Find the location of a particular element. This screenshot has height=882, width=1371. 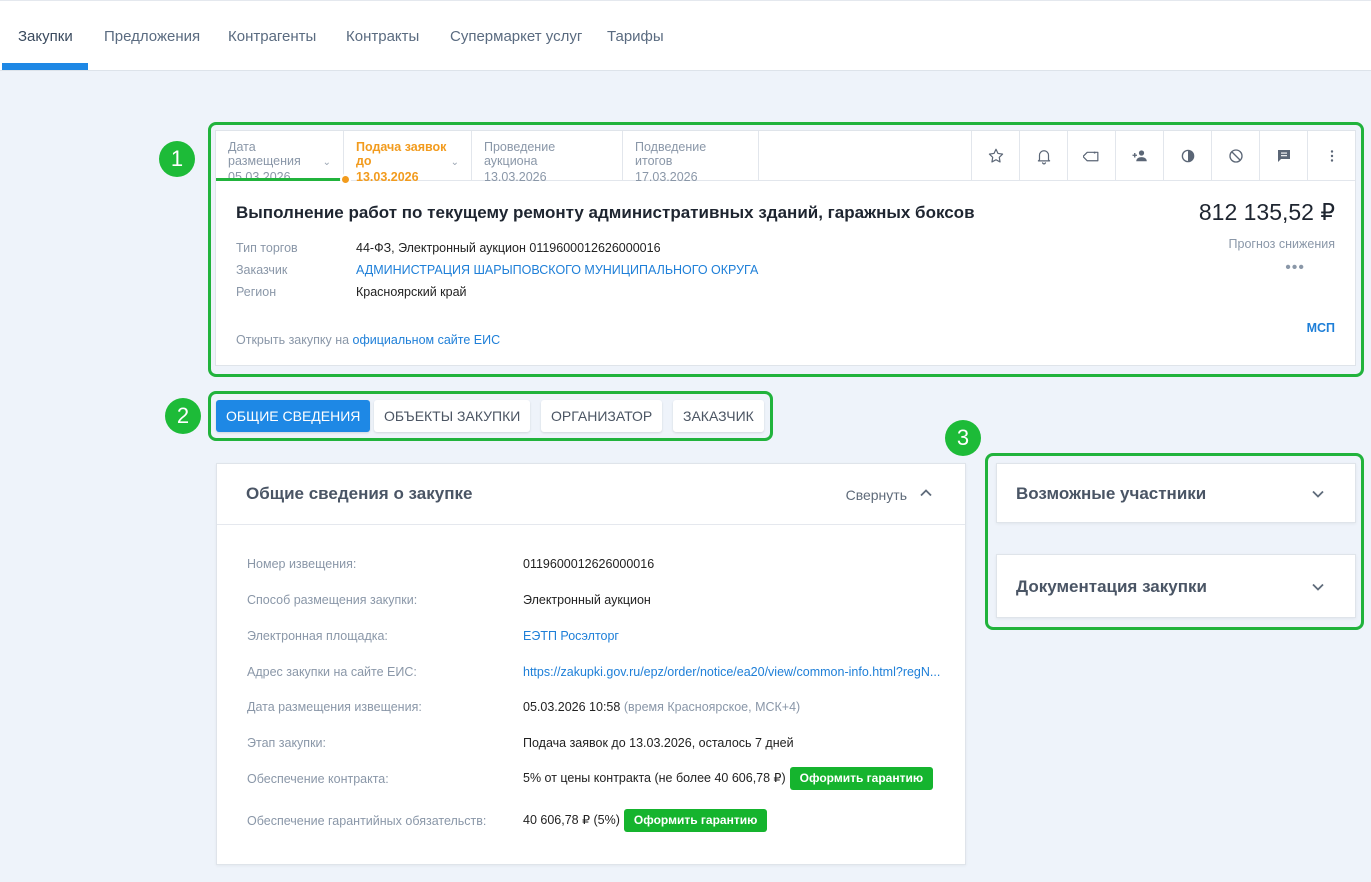

detail-label: Обеспечение гарантийных обязательств: is located at coordinates (367, 821).